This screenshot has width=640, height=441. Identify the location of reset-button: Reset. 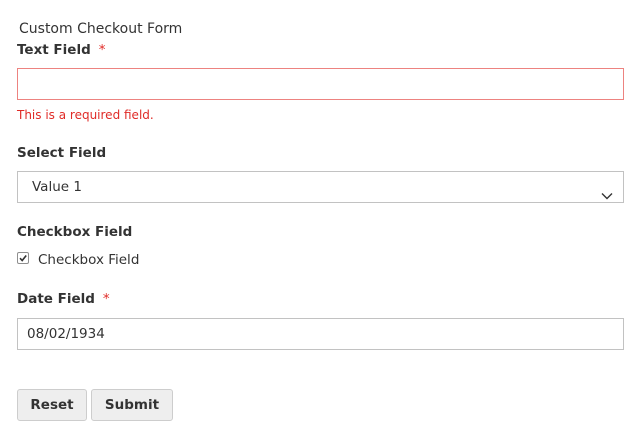
(52, 405).